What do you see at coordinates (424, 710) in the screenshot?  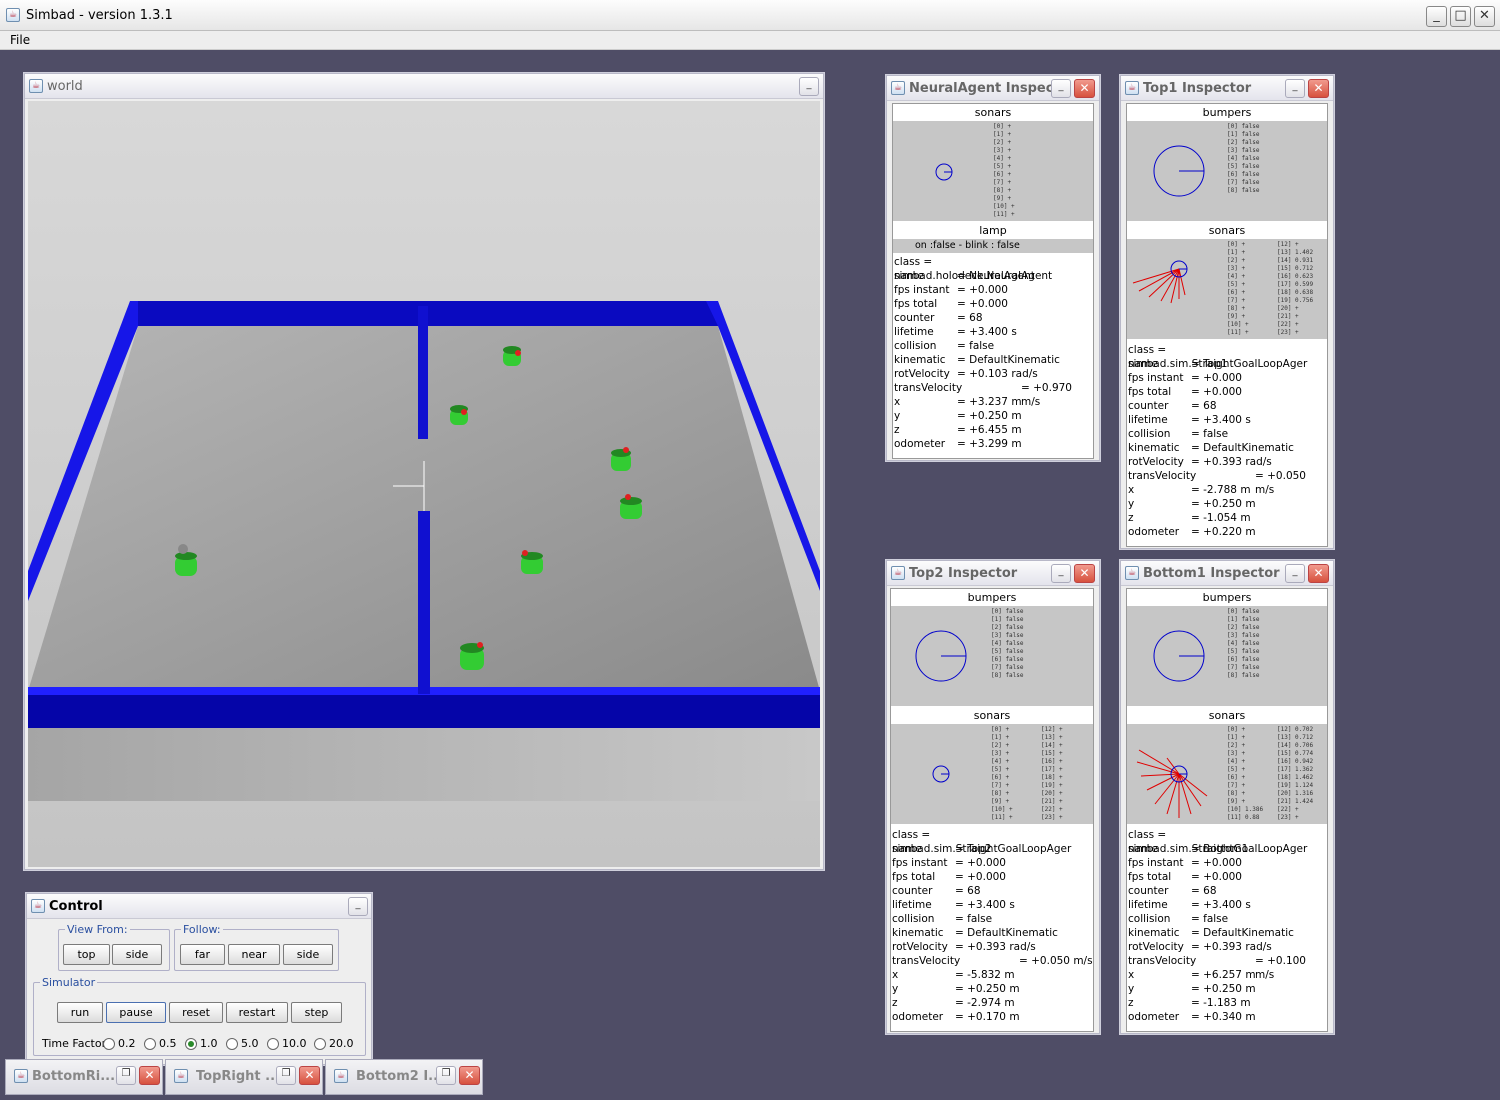 I see `wall-front` at bounding box center [424, 710].